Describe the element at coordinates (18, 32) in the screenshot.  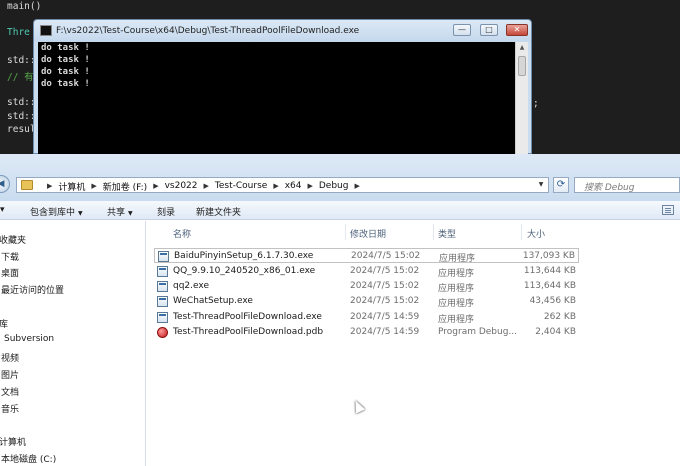
I see `code-text: Thre` at that location.